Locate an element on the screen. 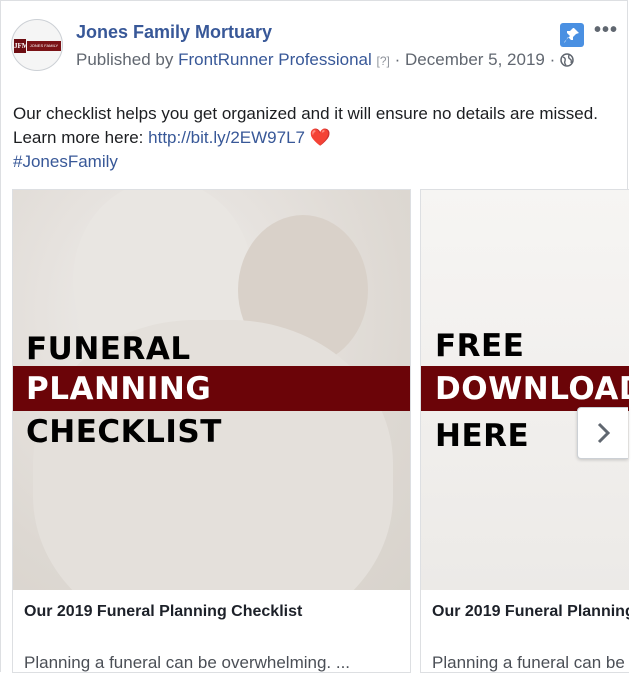  globe-icon is located at coordinates (567, 61).